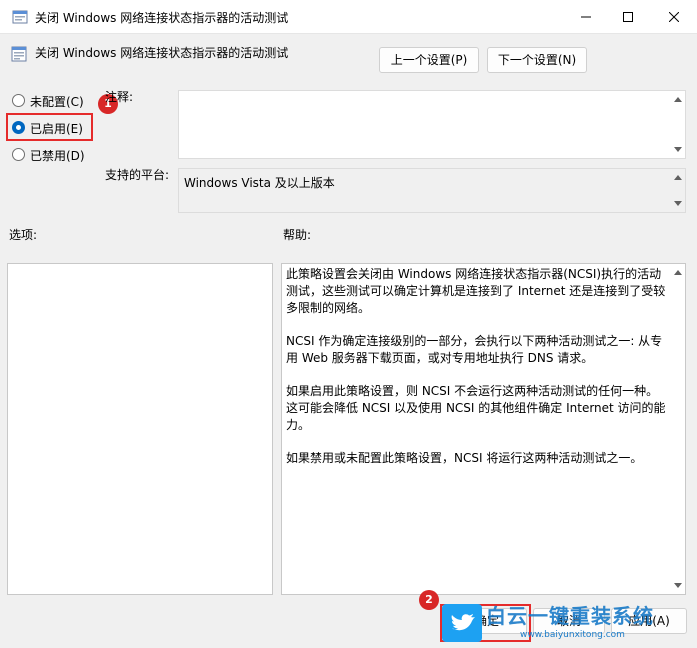  I want to click on maximize-icon, so click(628, 17).